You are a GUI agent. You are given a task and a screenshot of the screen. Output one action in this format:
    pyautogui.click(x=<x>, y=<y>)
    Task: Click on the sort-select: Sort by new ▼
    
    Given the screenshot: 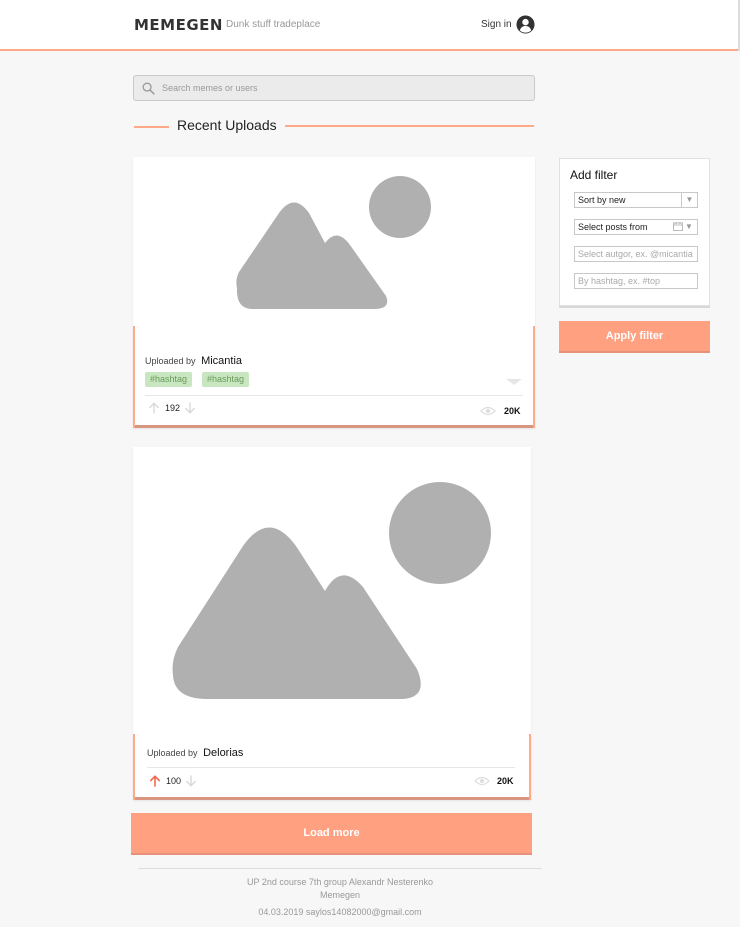 What is the action you would take?
    pyautogui.click(x=636, y=200)
    